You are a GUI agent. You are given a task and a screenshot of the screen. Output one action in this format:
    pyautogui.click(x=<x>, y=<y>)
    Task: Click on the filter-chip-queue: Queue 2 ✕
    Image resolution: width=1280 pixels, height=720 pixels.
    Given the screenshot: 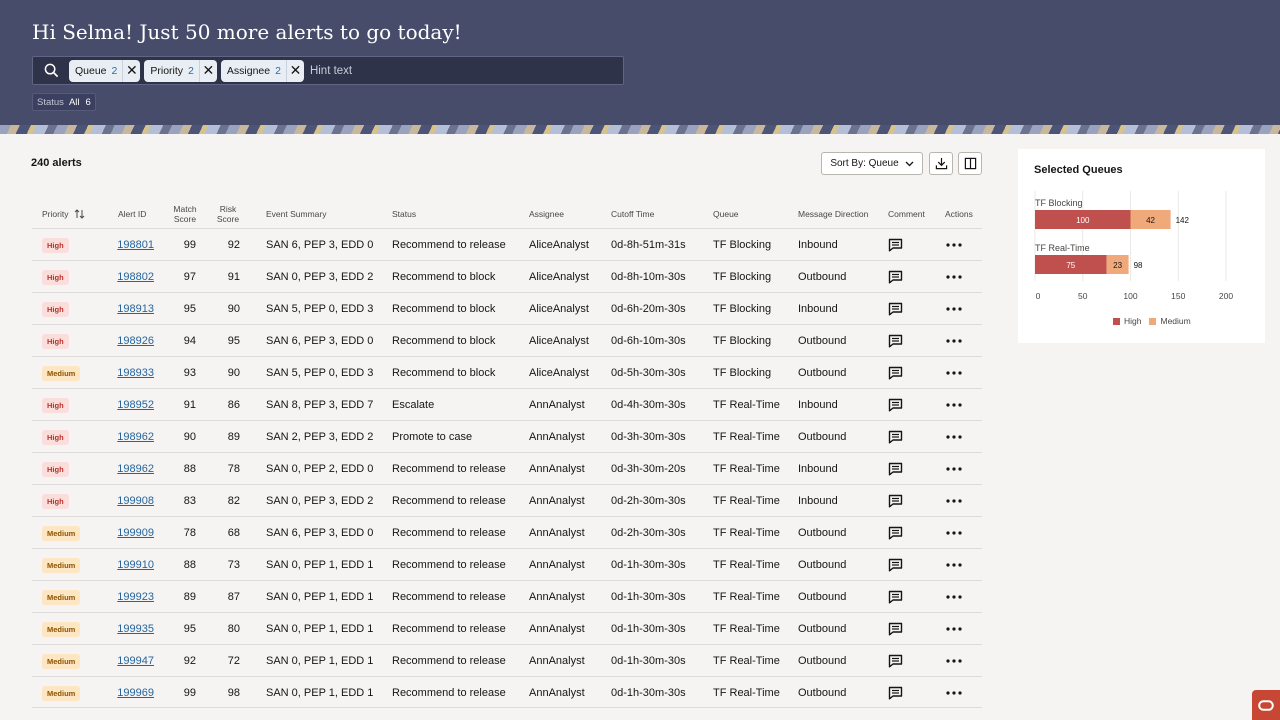 What is the action you would take?
    pyautogui.click(x=105, y=70)
    